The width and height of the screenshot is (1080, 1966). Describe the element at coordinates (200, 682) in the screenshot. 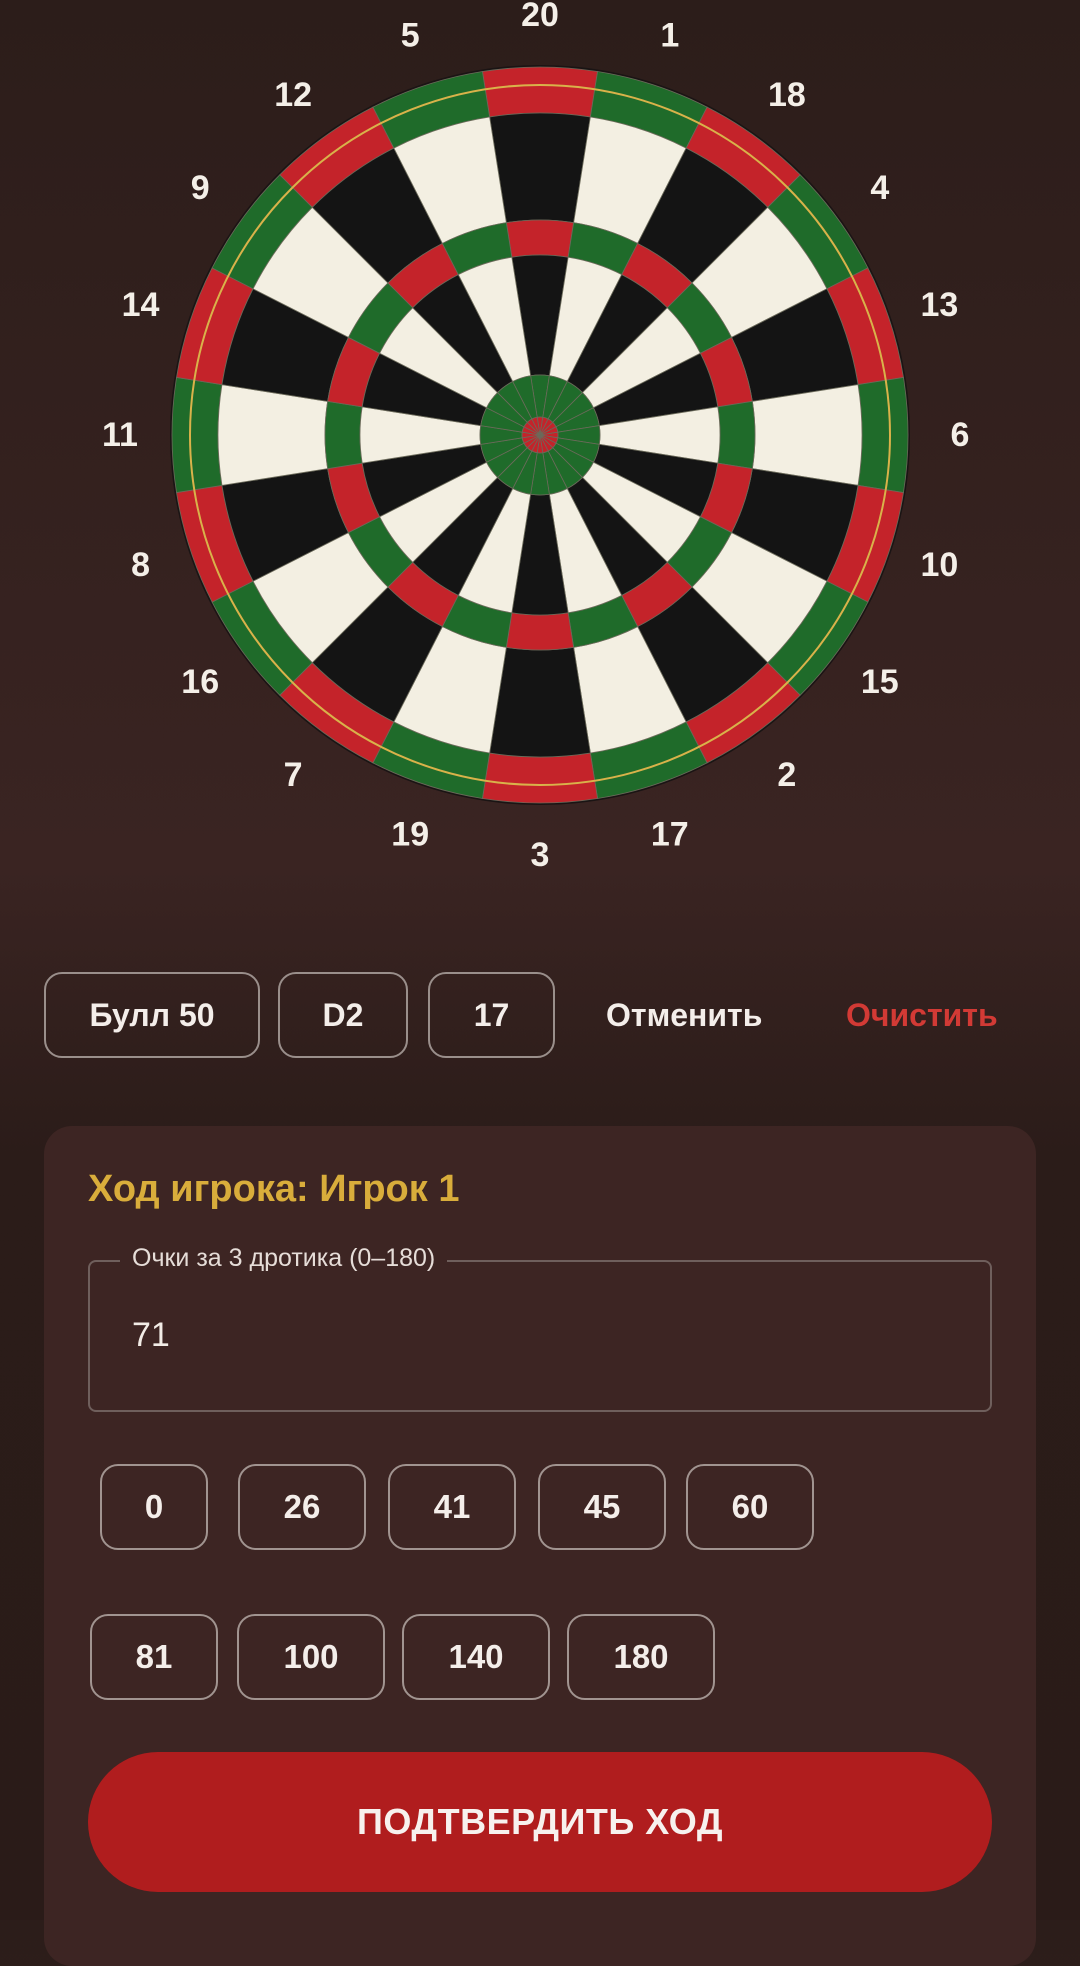

I see `board-number-16: 16` at that location.